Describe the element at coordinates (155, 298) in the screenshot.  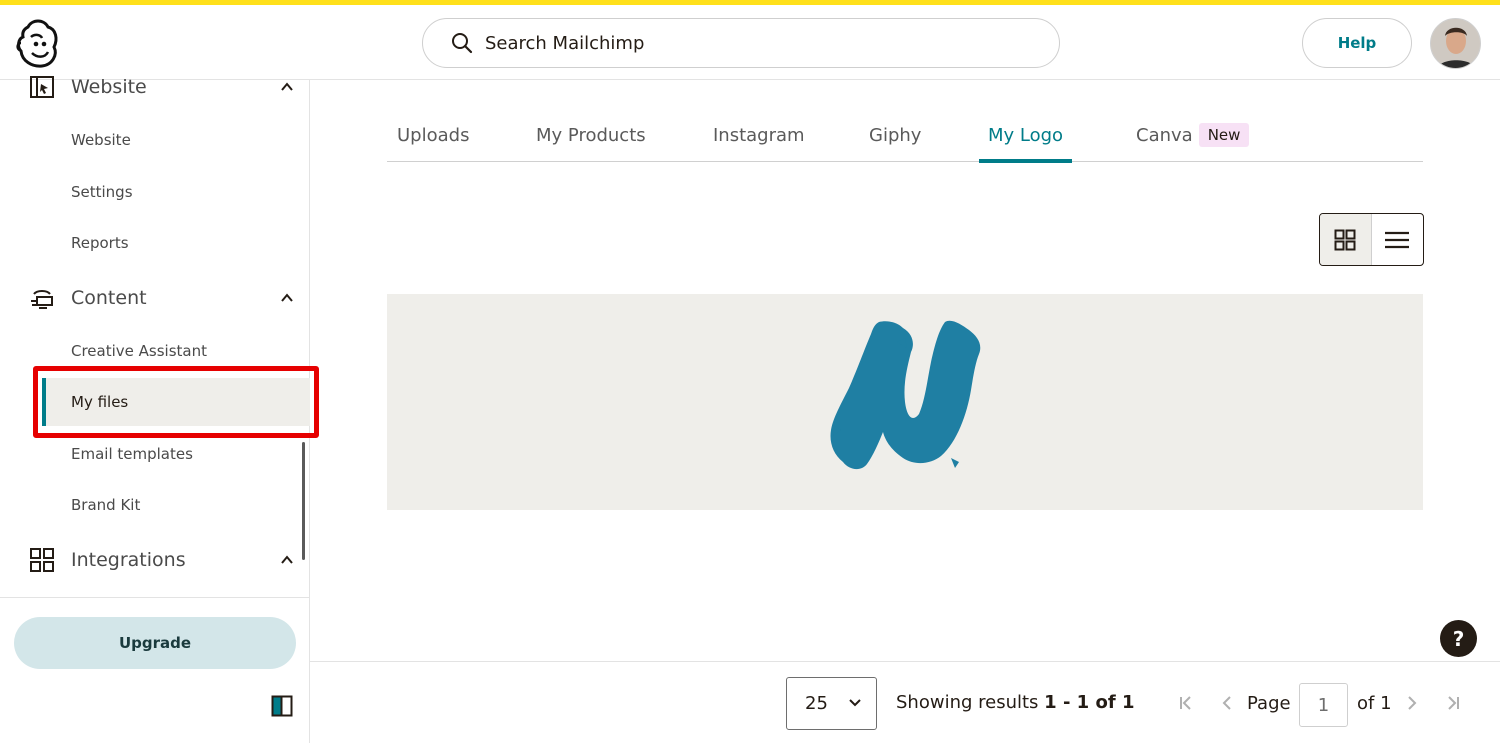
I see `sidebar-section-content: Content` at that location.